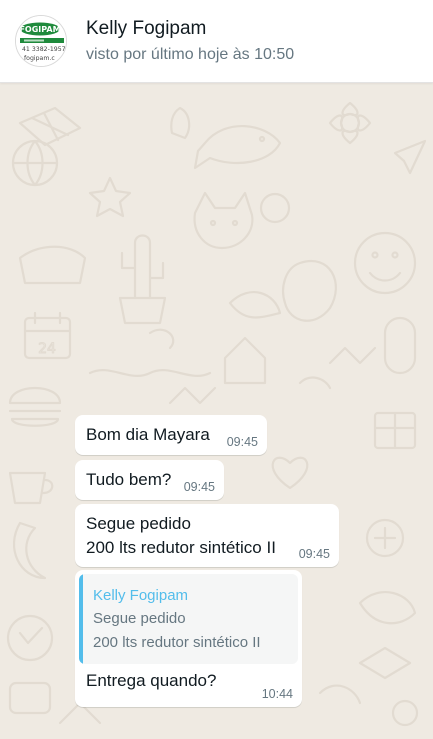 The image size is (433, 739). I want to click on quoted-text-line: Segue pedido, so click(139, 618).